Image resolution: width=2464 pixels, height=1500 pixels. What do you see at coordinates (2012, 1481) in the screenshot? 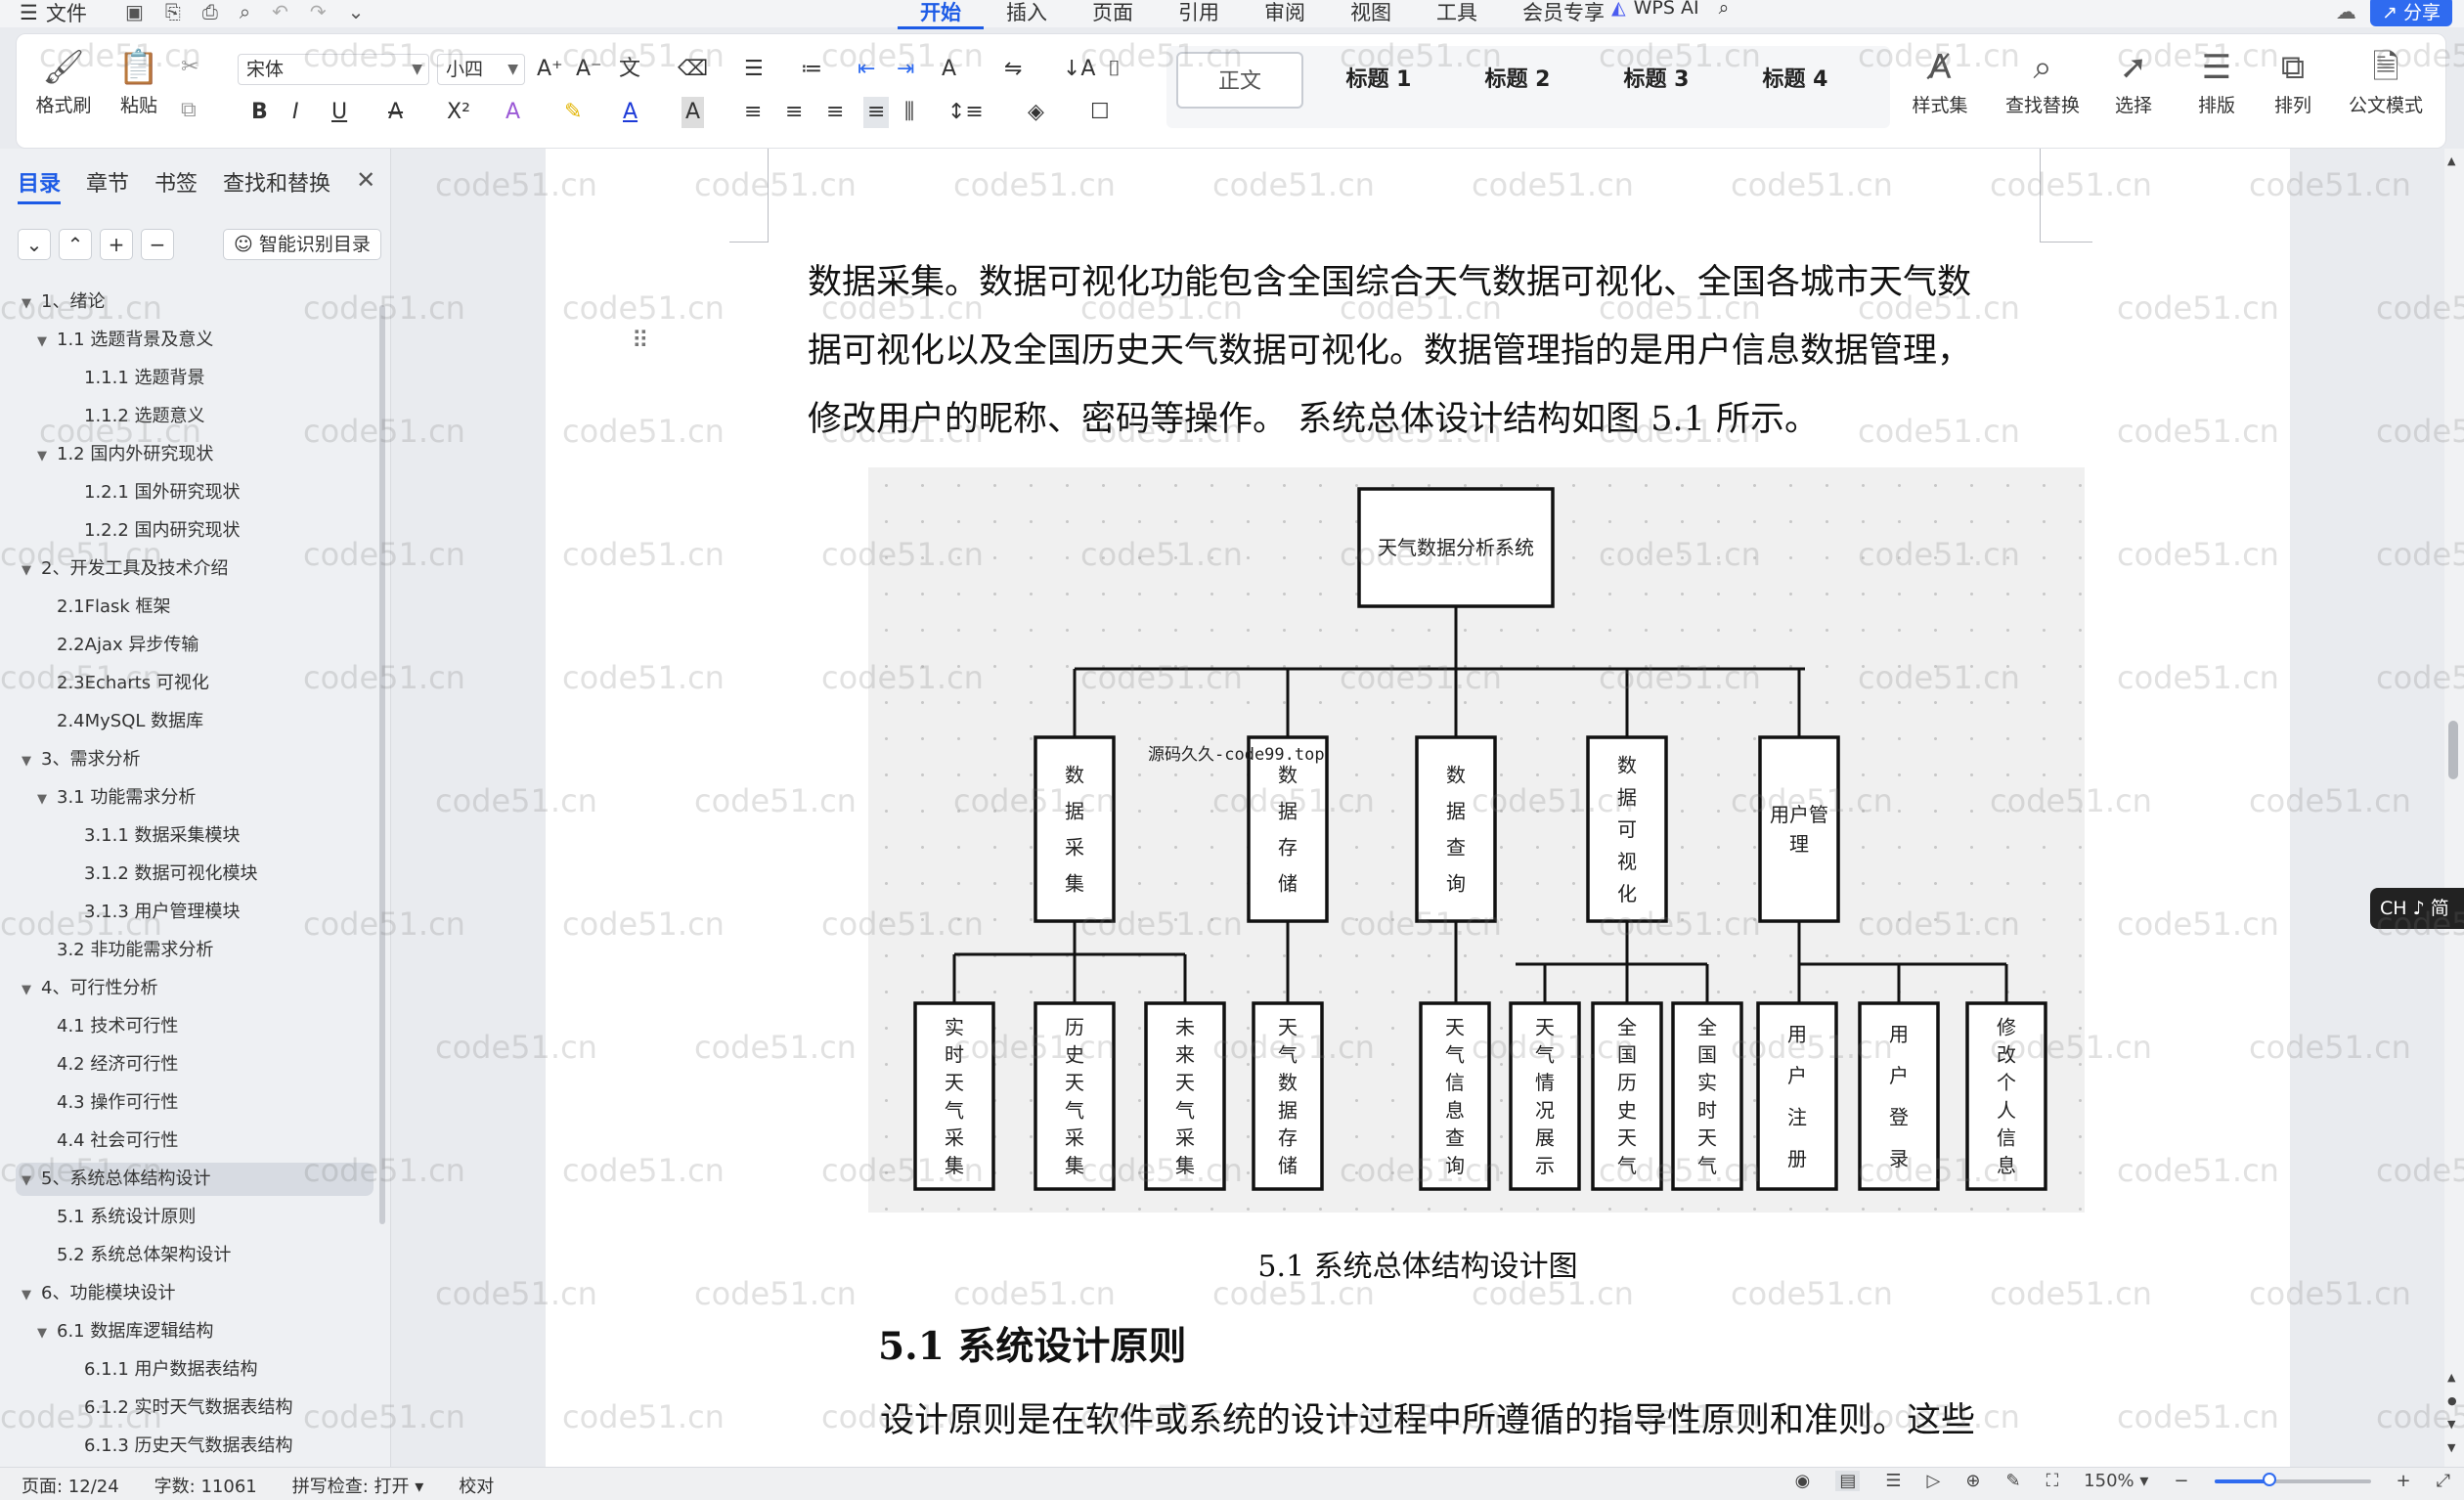
I see `pen-icon: ✎` at bounding box center [2012, 1481].